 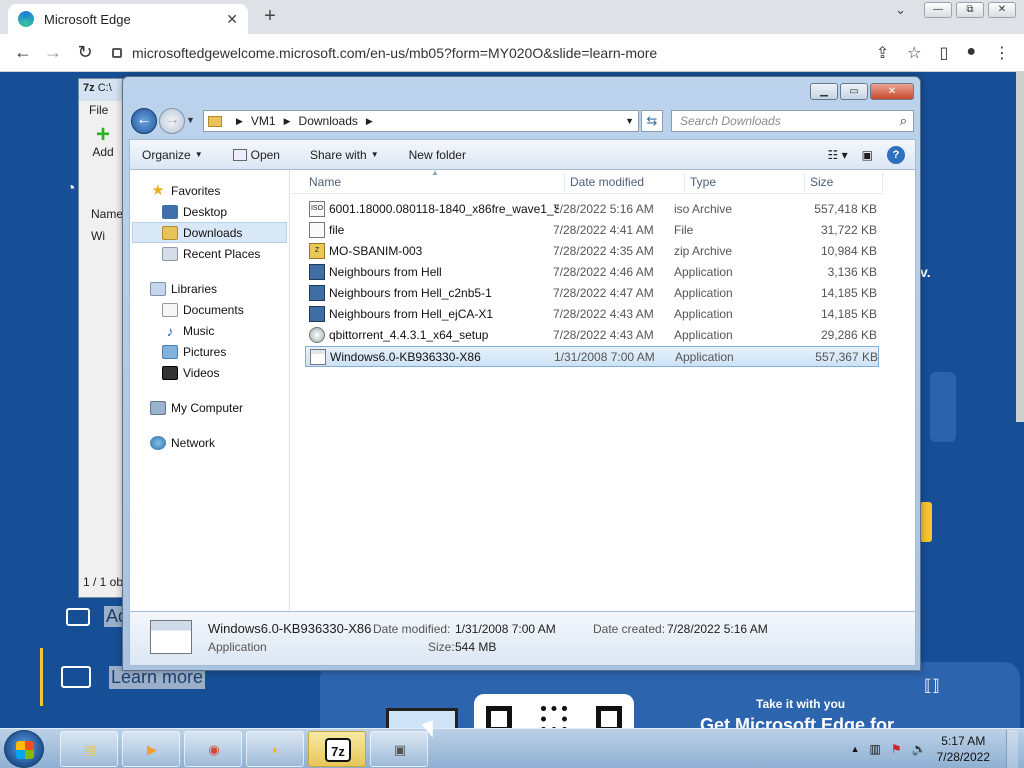 I want to click on nav-group-network: Network, so click(x=209, y=442).